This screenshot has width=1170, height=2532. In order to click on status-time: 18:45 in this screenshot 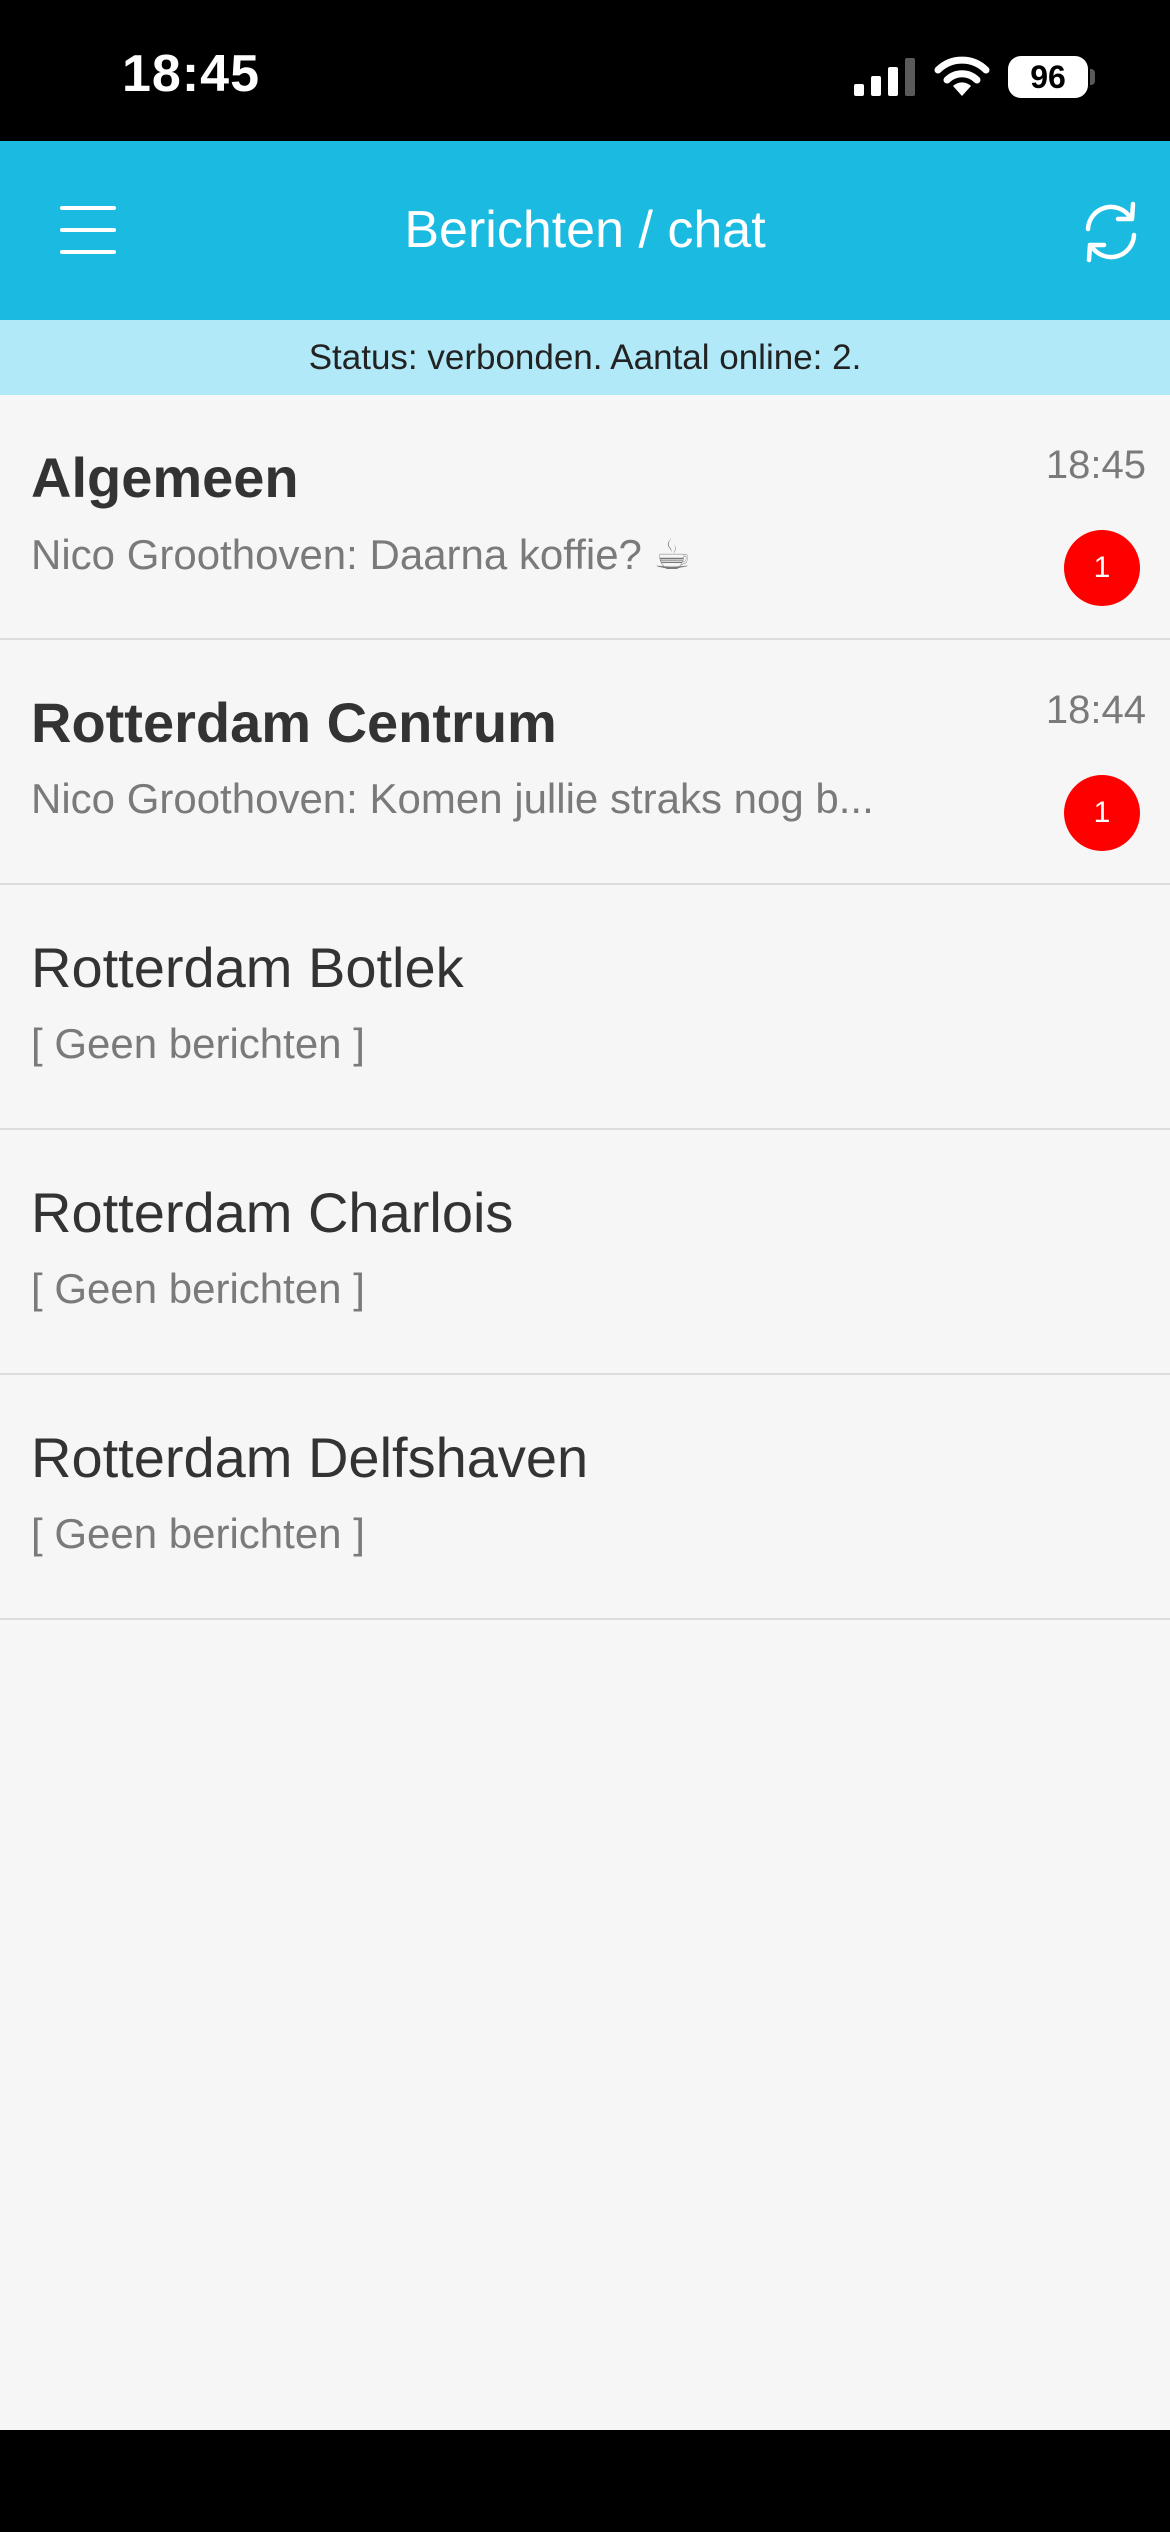, I will do `click(191, 74)`.